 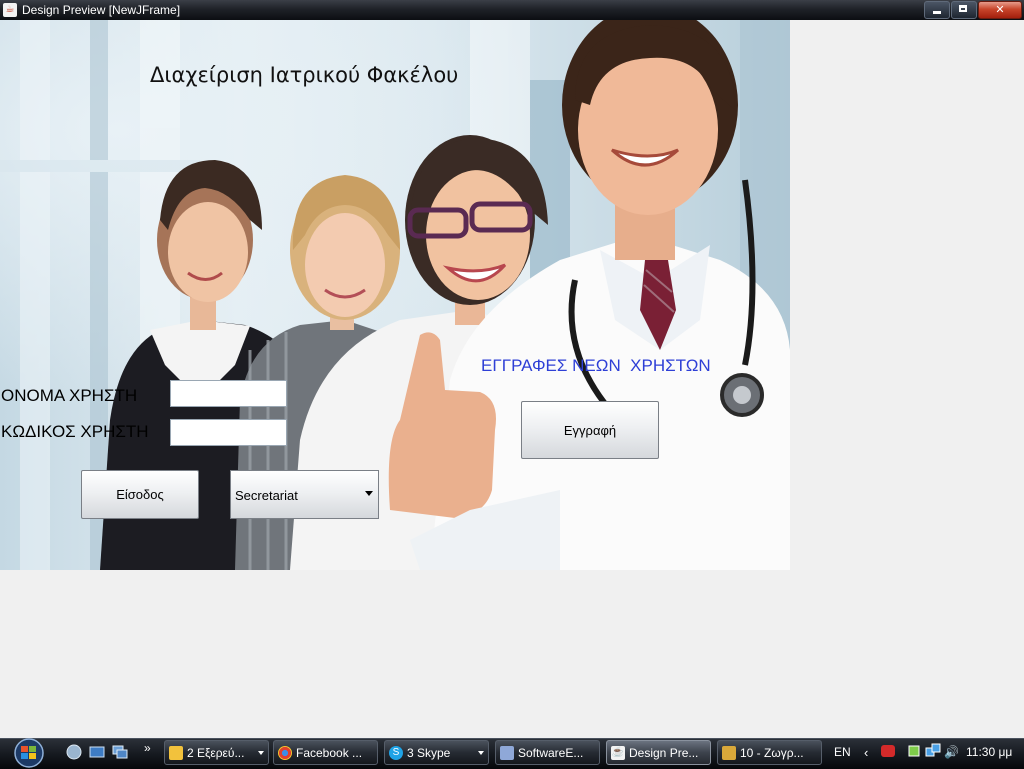 I want to click on username-field, so click(x=228, y=393).